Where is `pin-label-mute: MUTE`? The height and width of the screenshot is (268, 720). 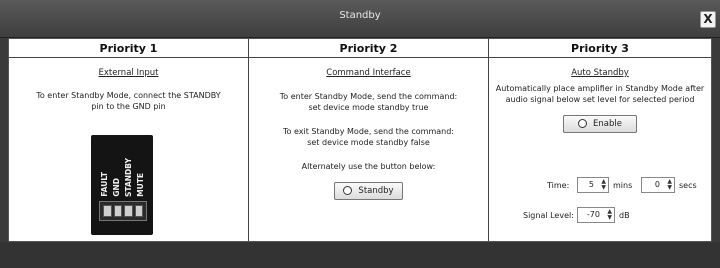
pin-label-mute: MUTE is located at coordinates (140, 185).